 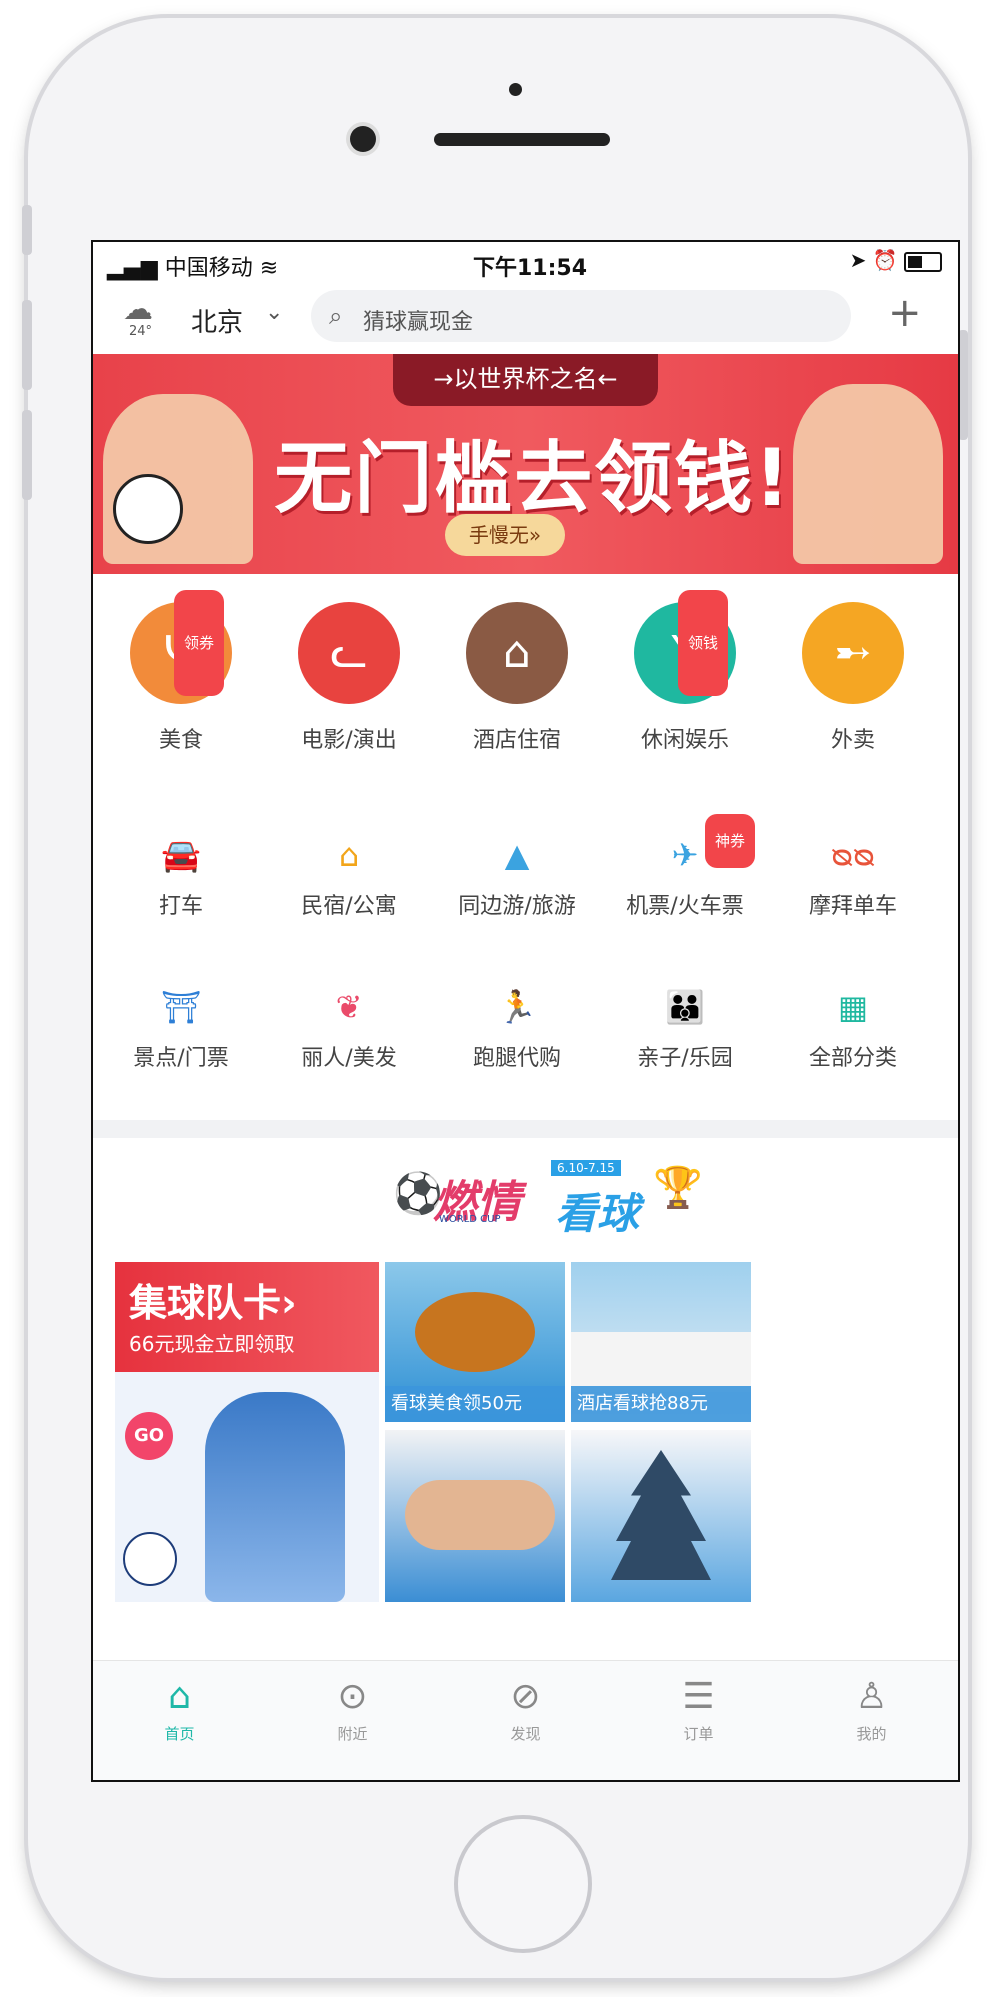 What do you see at coordinates (729, 841) in the screenshot?
I see `category-badge: 神券` at bounding box center [729, 841].